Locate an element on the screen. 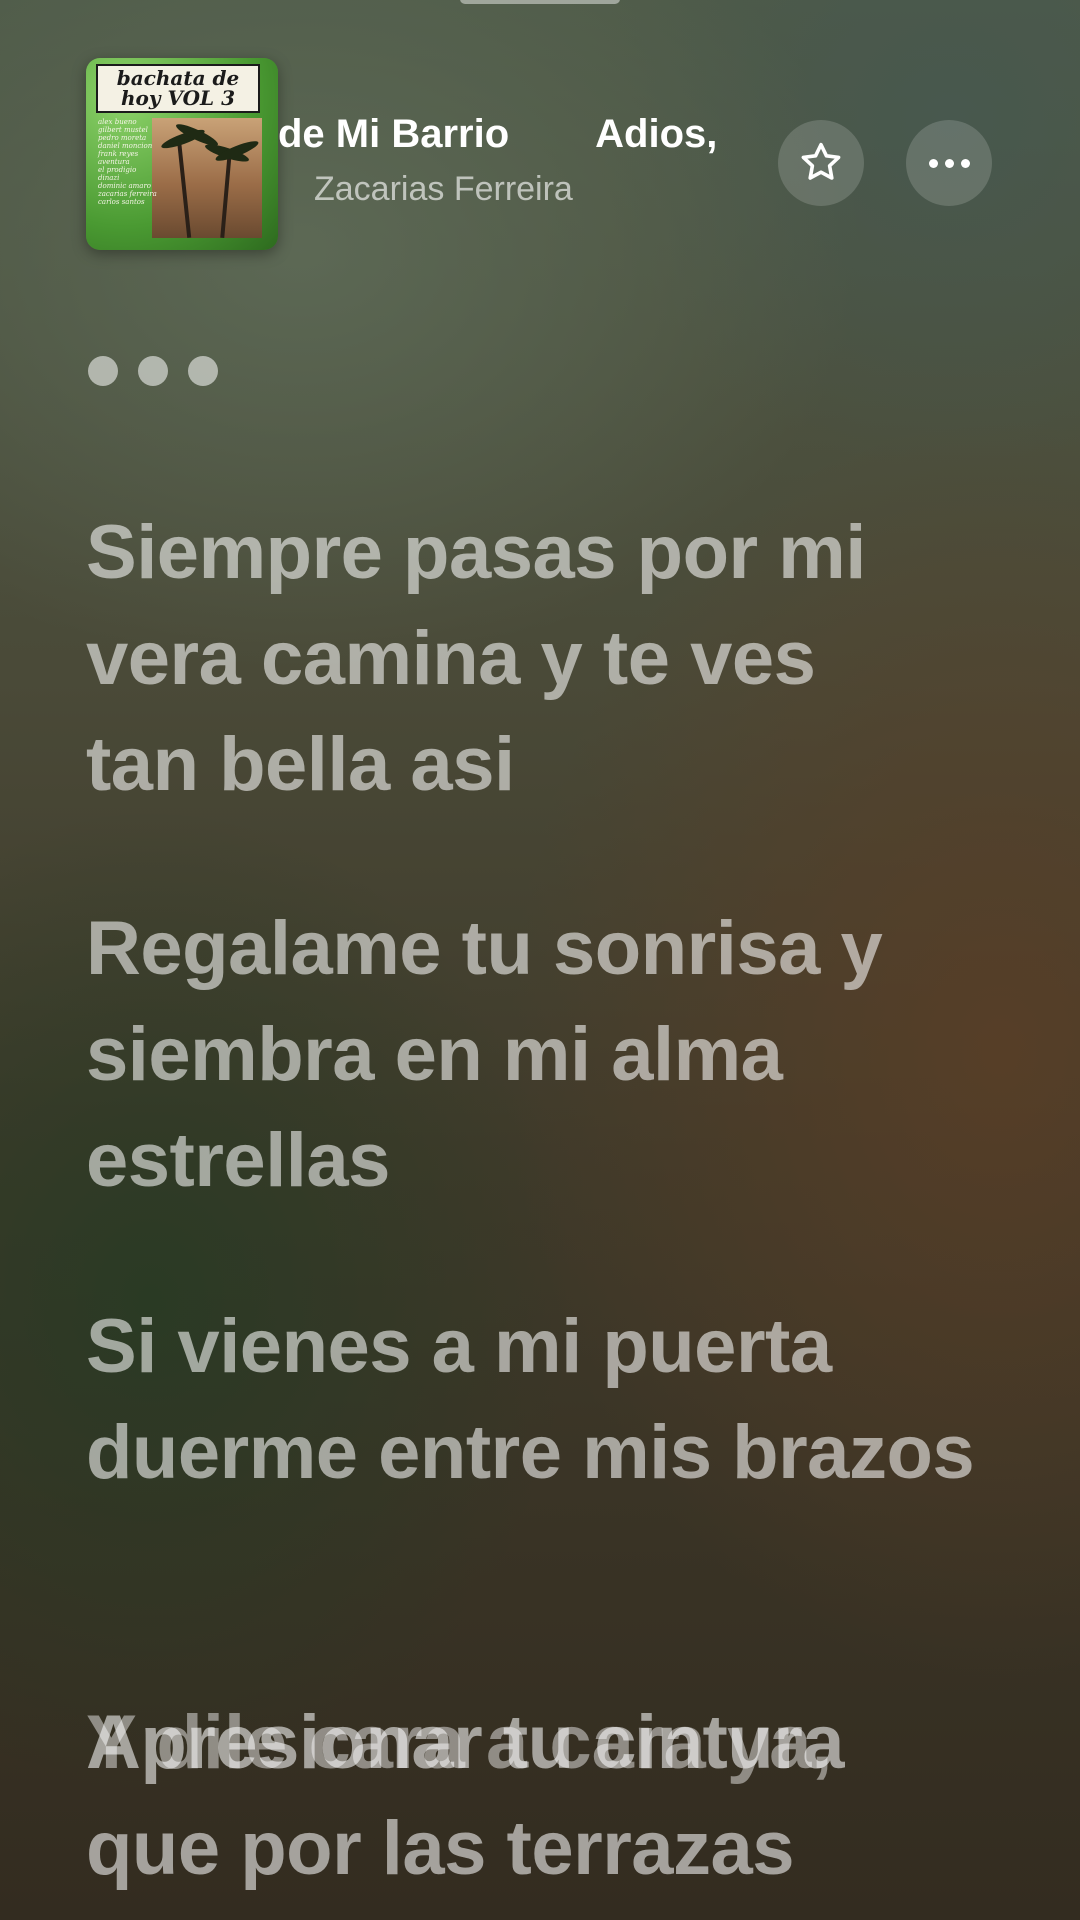  album-art-photo is located at coordinates (207, 178).